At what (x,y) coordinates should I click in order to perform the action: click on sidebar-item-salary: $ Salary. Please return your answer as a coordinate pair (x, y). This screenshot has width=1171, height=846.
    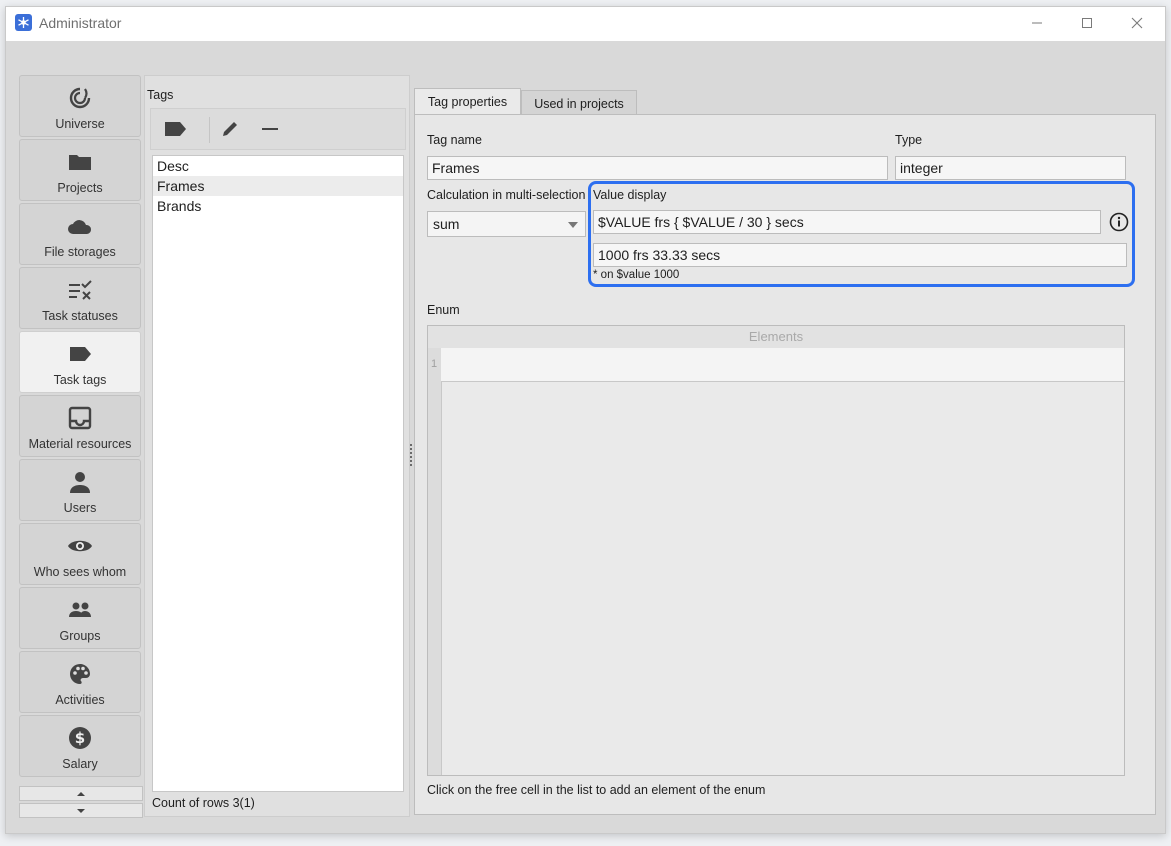
    Looking at the image, I should click on (80, 746).